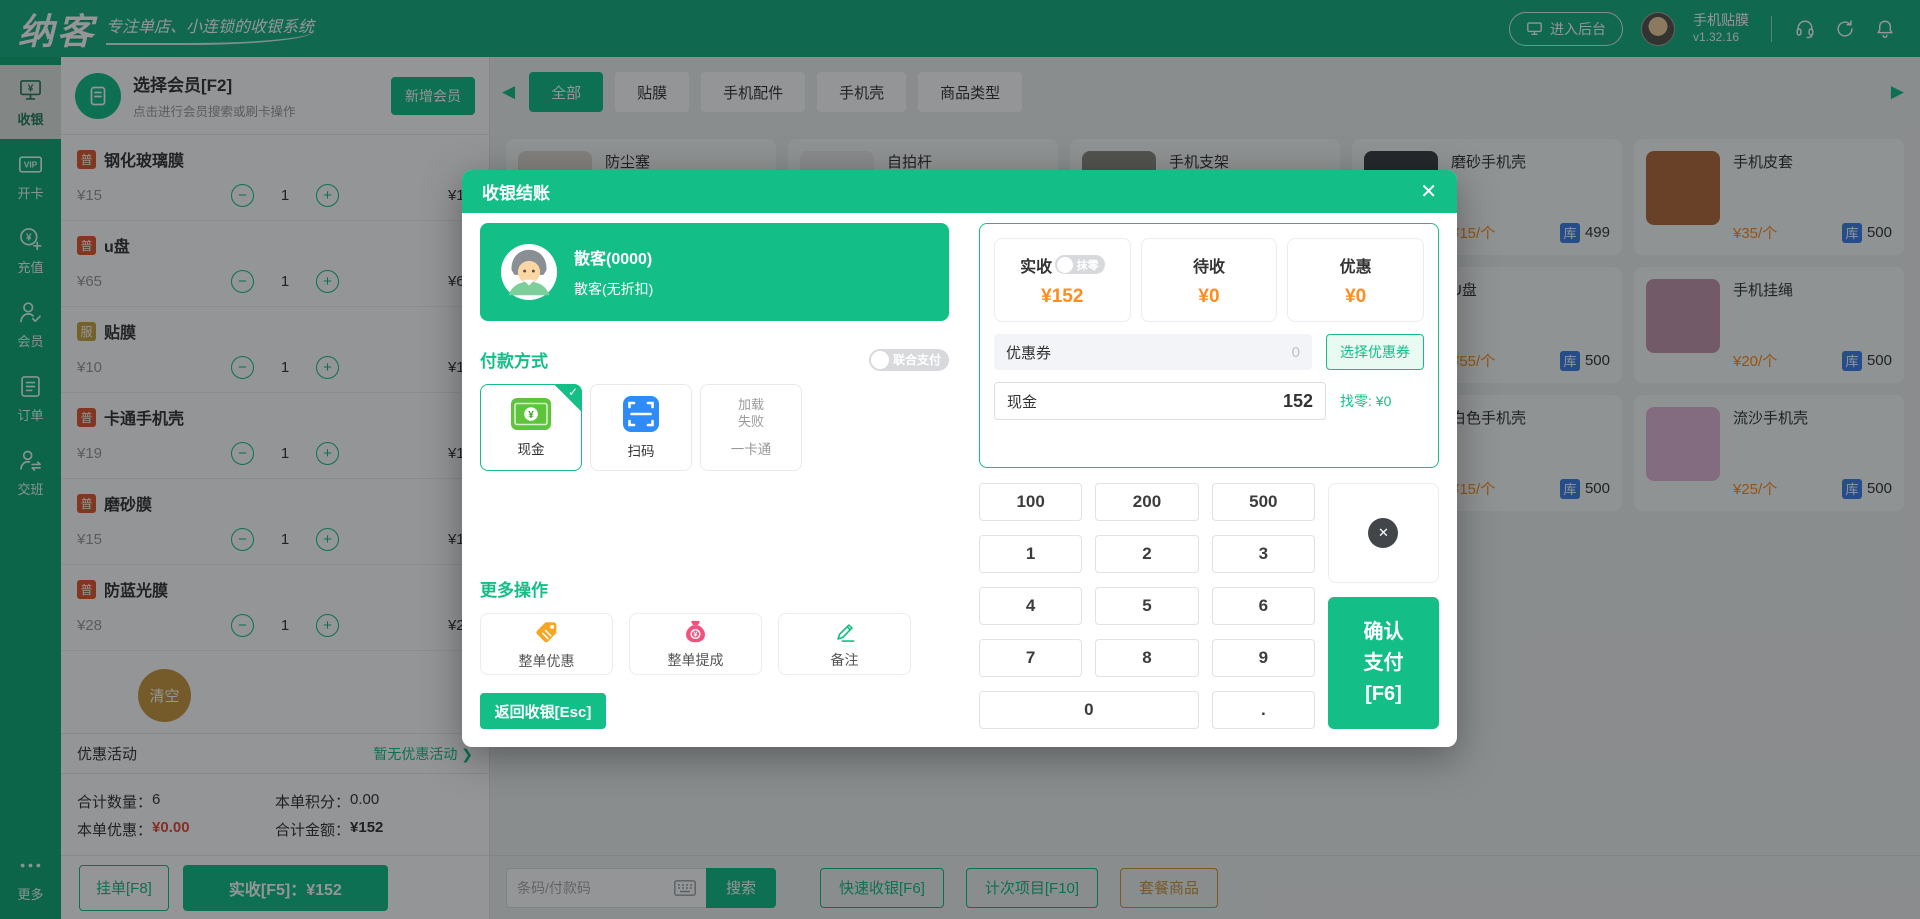 The width and height of the screenshot is (1920, 919). I want to click on op-label: 整单优惠, so click(546, 660).